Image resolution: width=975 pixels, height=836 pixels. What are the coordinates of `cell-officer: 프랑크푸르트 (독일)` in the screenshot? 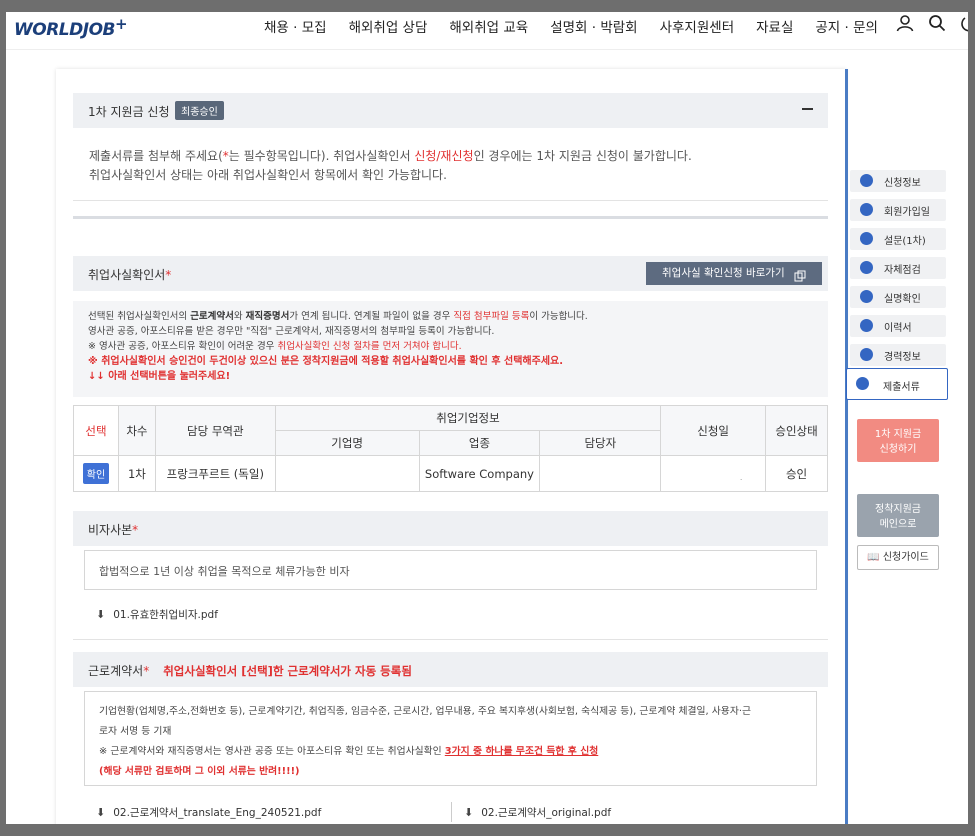 It's located at (215, 473).